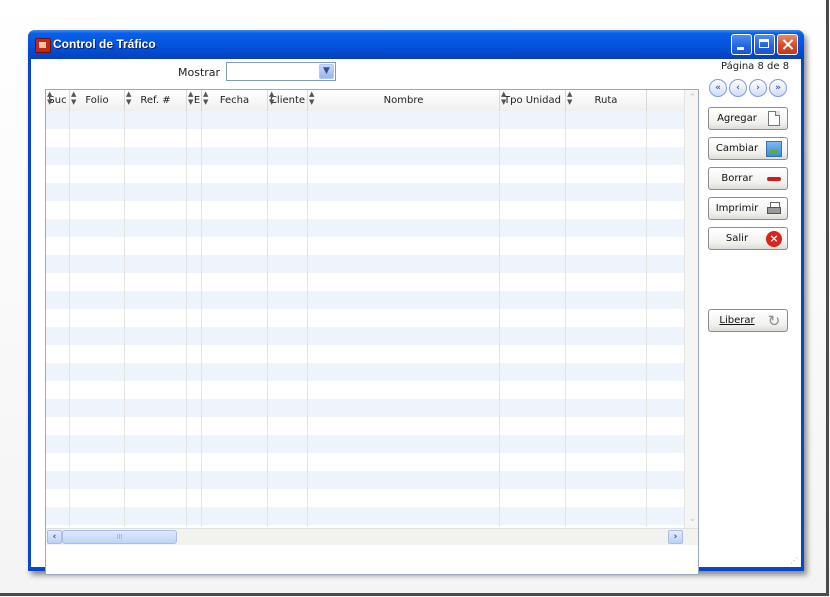 This screenshot has width=830, height=597. What do you see at coordinates (404, 100) in the screenshot?
I see `column-header-nombre: ▲ ▼ Nombre` at bounding box center [404, 100].